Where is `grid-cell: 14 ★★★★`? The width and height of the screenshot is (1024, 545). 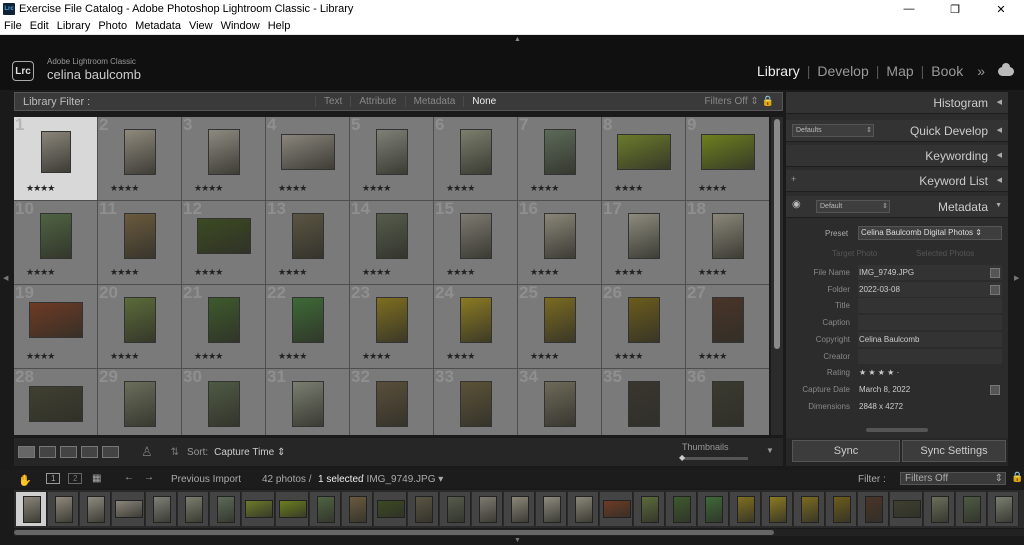 grid-cell: 14 ★★★★ is located at coordinates (392, 242).